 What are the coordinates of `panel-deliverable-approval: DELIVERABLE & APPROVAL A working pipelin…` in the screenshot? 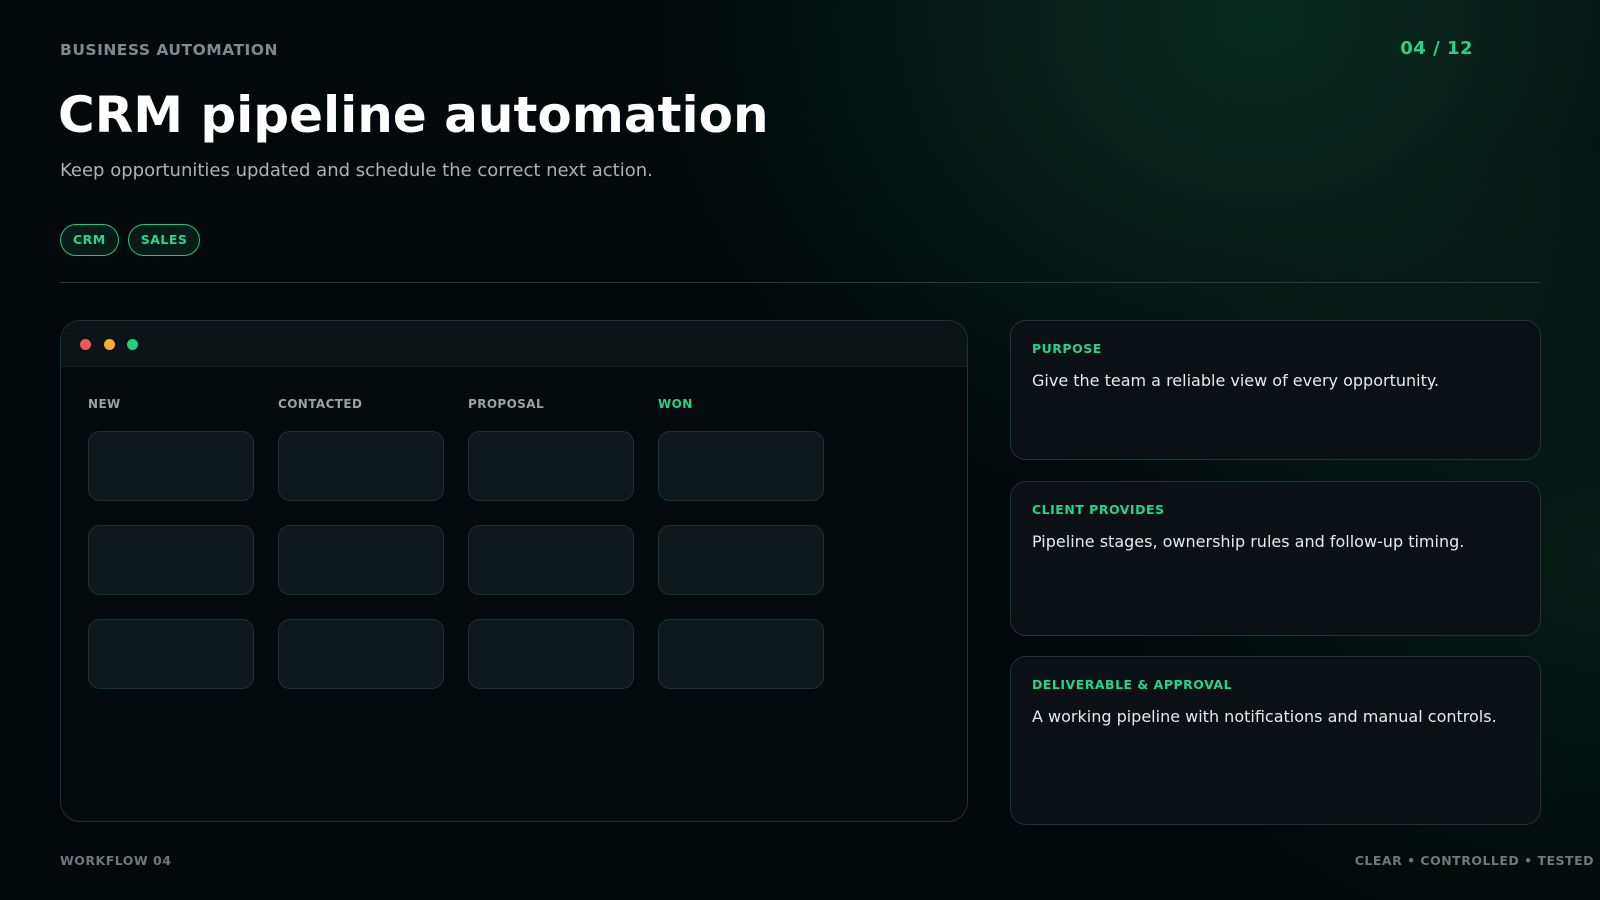 It's located at (1275, 740).